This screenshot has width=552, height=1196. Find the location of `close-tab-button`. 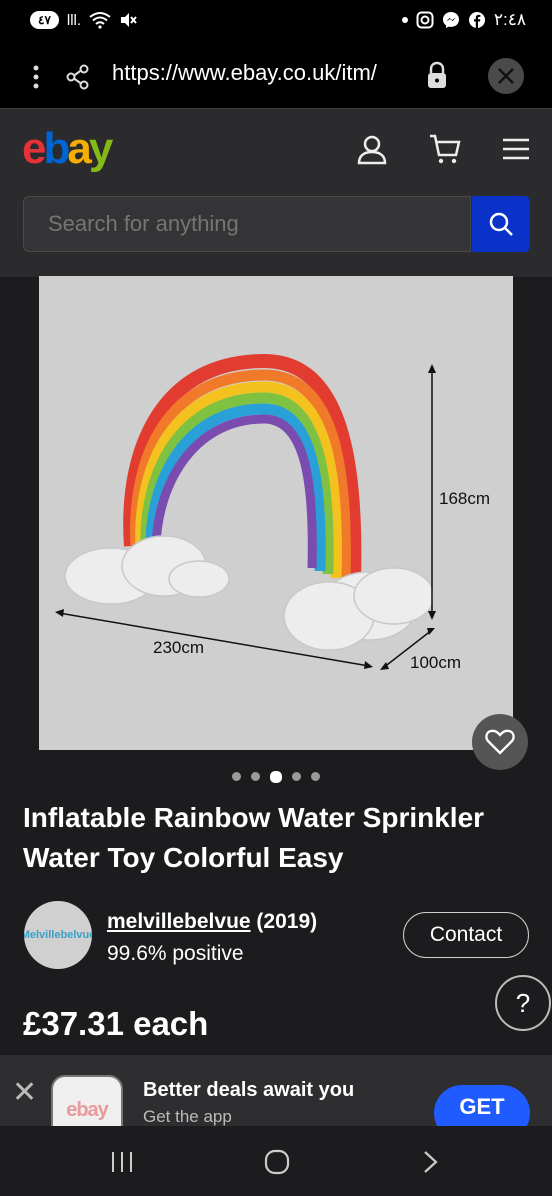

close-tab-button is located at coordinates (506, 76).